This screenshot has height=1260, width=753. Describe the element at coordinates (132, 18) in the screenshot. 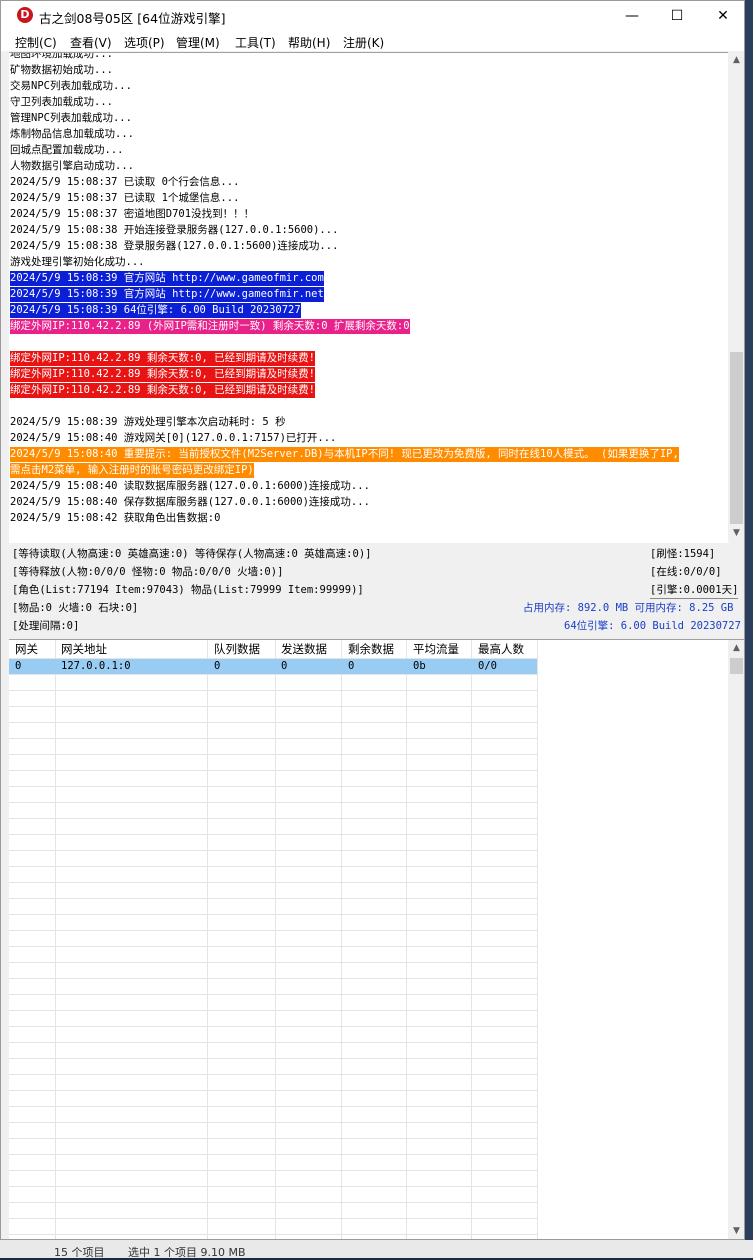

I see `window-title: 古之剑08号05区 [64位游戏引擎]` at that location.